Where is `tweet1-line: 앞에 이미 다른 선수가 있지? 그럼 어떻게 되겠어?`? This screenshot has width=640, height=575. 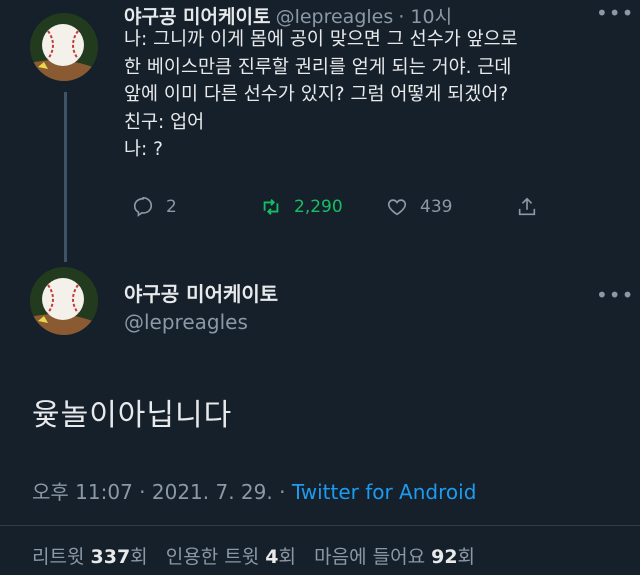 tweet1-line: 앞에 이미 다른 선수가 있지? 그럼 어떻게 되겠어? is located at coordinates (316, 94).